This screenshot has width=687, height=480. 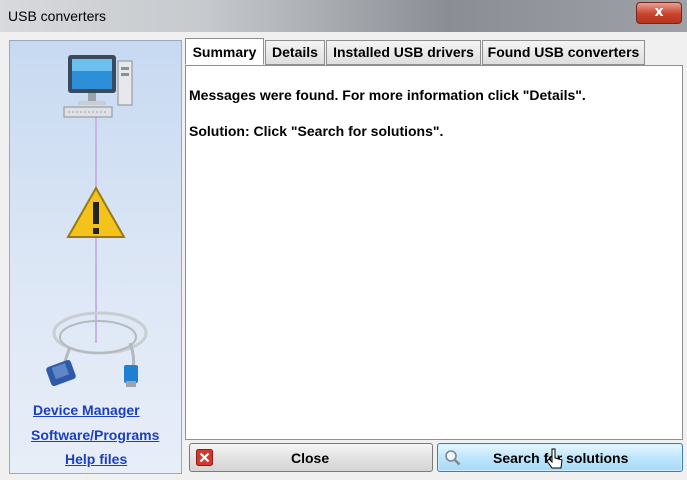 What do you see at coordinates (95, 435) in the screenshot?
I see `software-programs-link: Software/Programs` at bounding box center [95, 435].